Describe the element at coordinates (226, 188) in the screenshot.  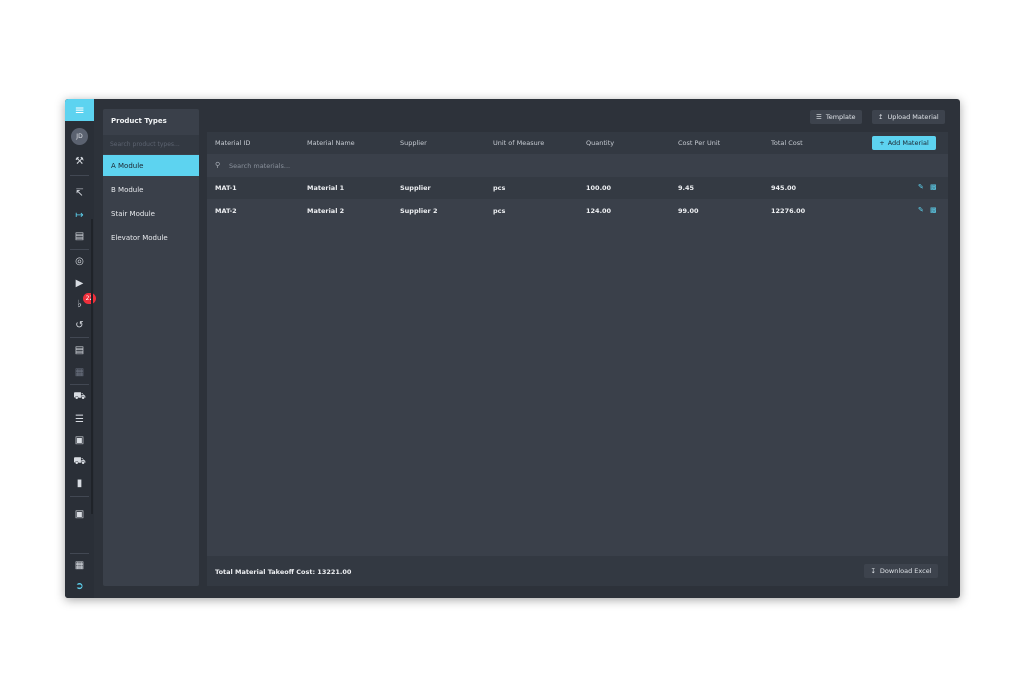
I see `cell-material-id: MAT-1` at that location.